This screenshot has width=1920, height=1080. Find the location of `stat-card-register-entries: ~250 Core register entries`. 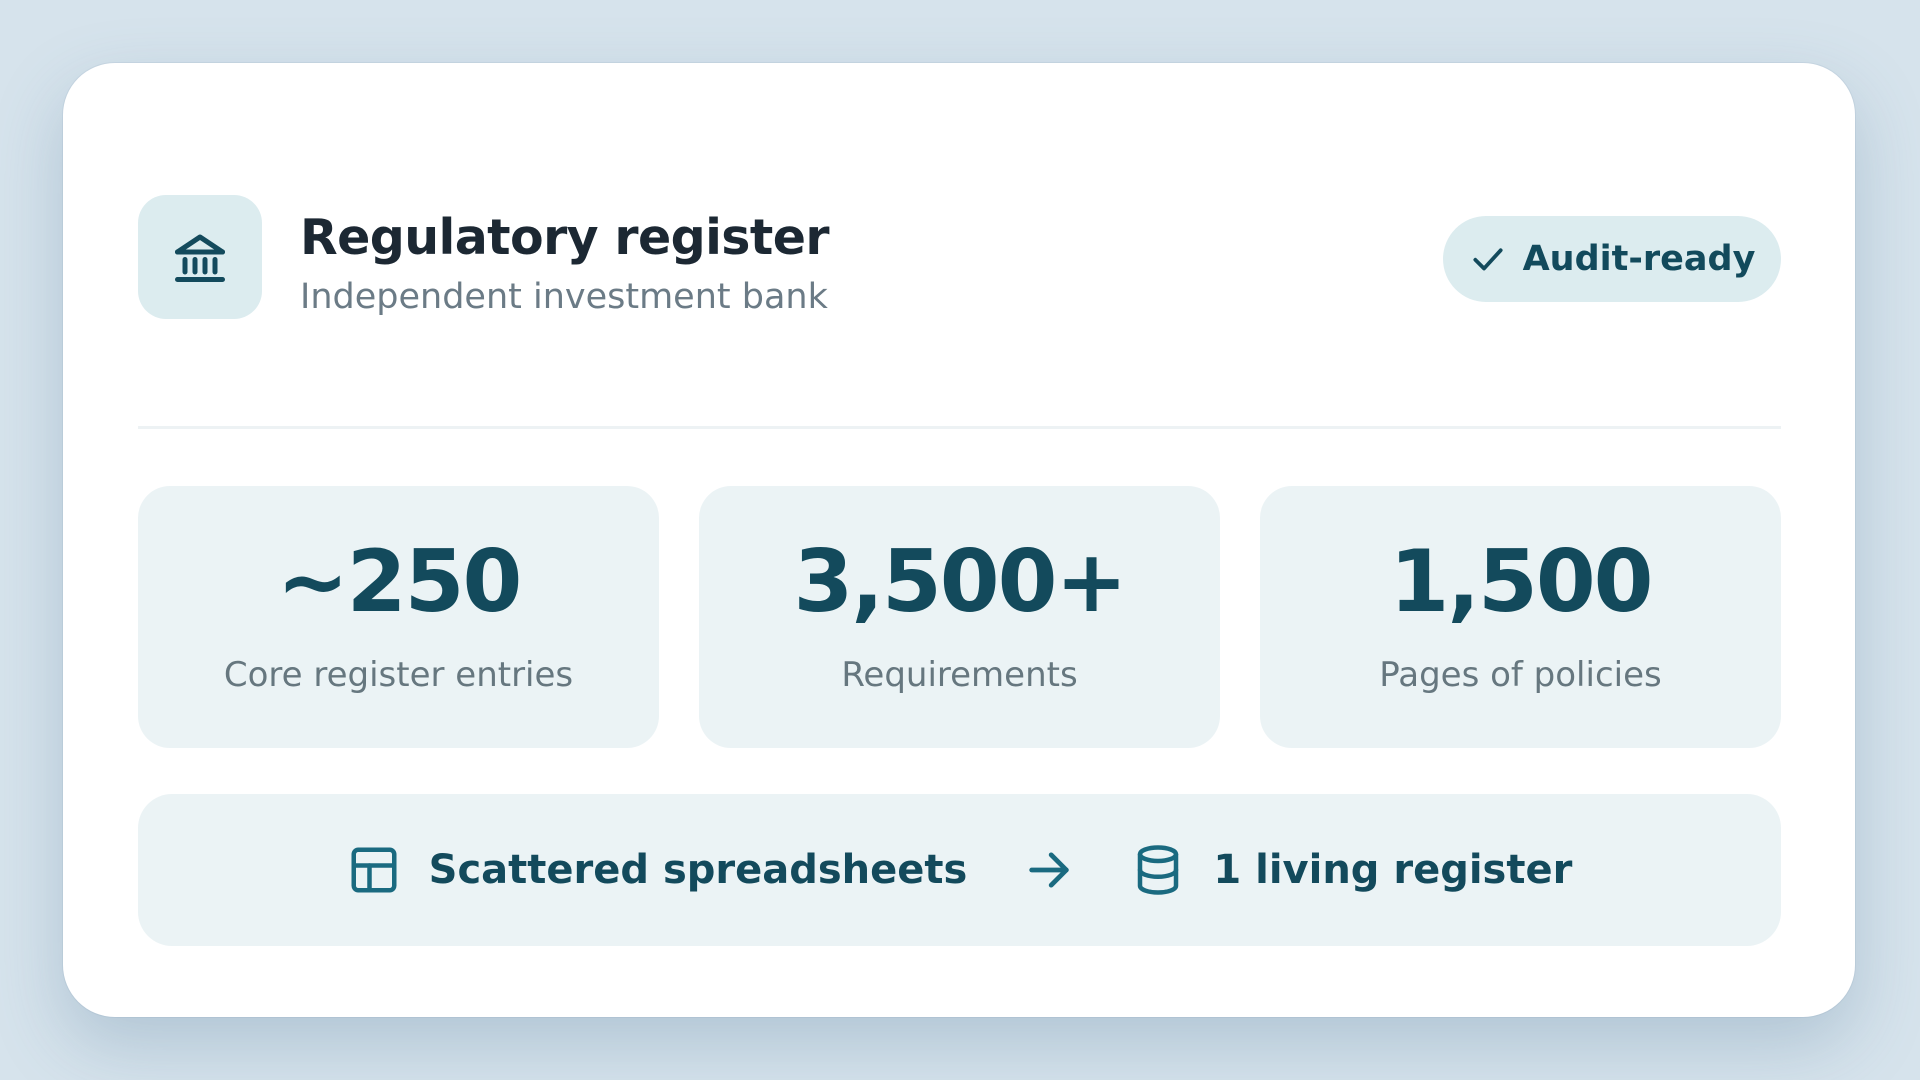

stat-card-register-entries: ~250 Core register entries is located at coordinates (398, 617).